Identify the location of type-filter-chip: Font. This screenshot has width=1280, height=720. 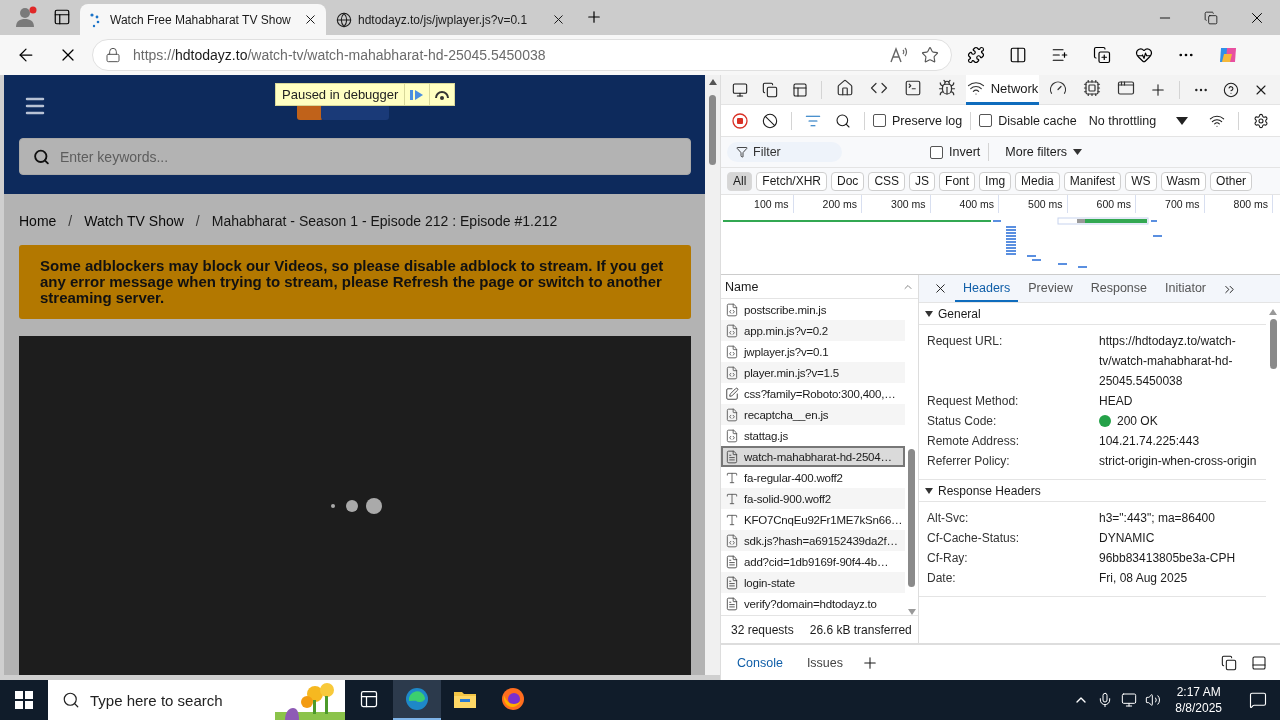
(957, 181).